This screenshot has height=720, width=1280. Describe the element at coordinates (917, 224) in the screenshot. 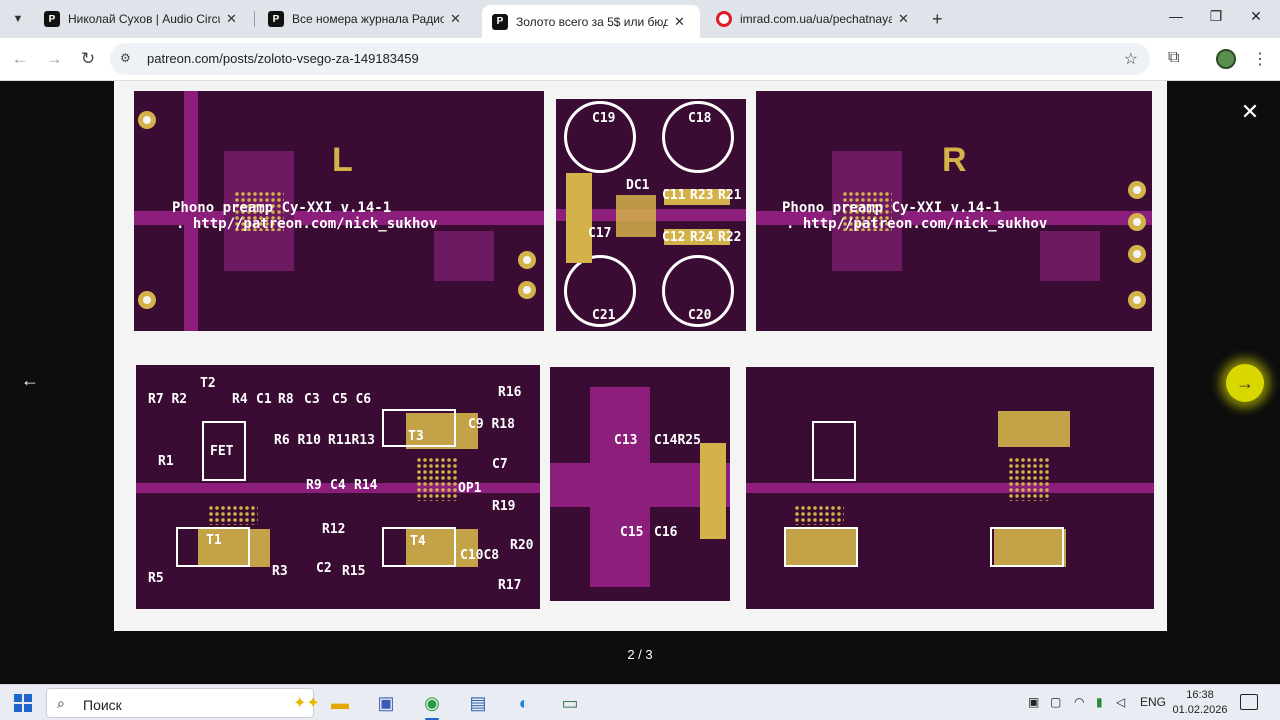

I see `board-url-right: . http//patreon.com/nick_sukhov` at that location.